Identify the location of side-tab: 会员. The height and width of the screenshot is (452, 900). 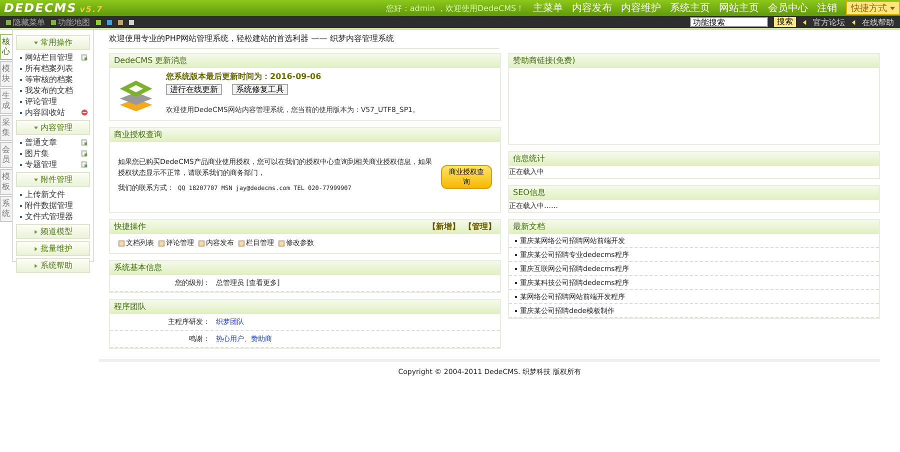
(6, 155).